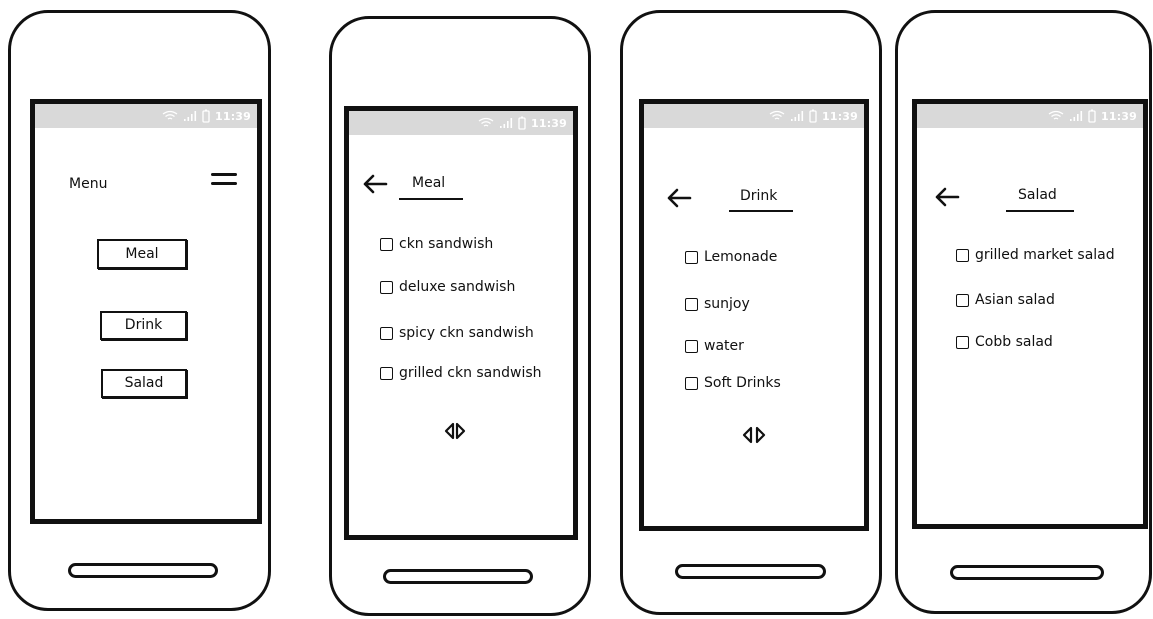 This screenshot has height=619, width=1153. I want to click on list-item-checkbox: ckn sandwish, so click(436, 244).